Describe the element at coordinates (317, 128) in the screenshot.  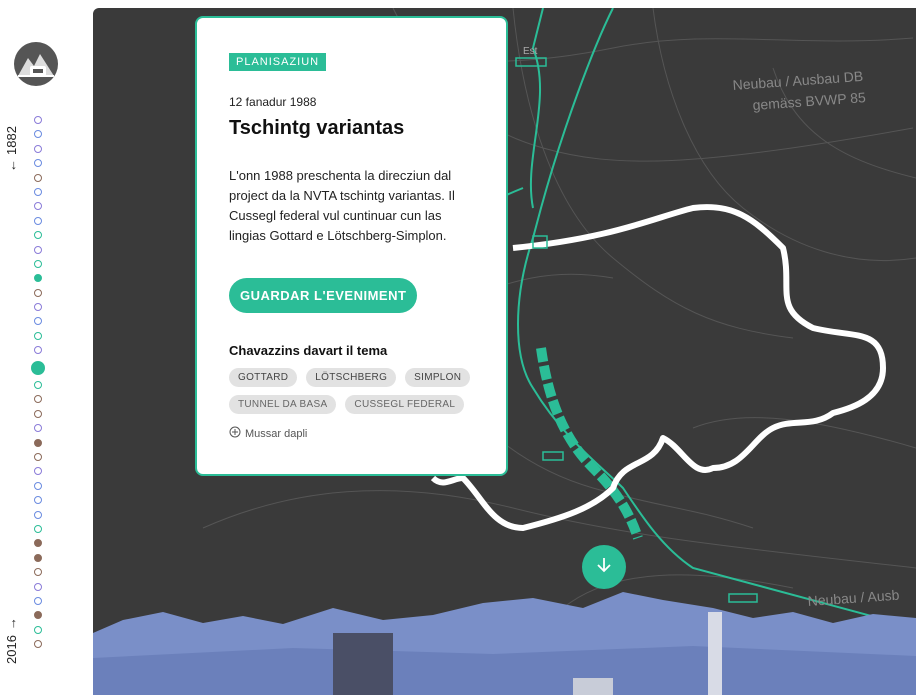
I see `event-title: Tschintg variantas` at that location.